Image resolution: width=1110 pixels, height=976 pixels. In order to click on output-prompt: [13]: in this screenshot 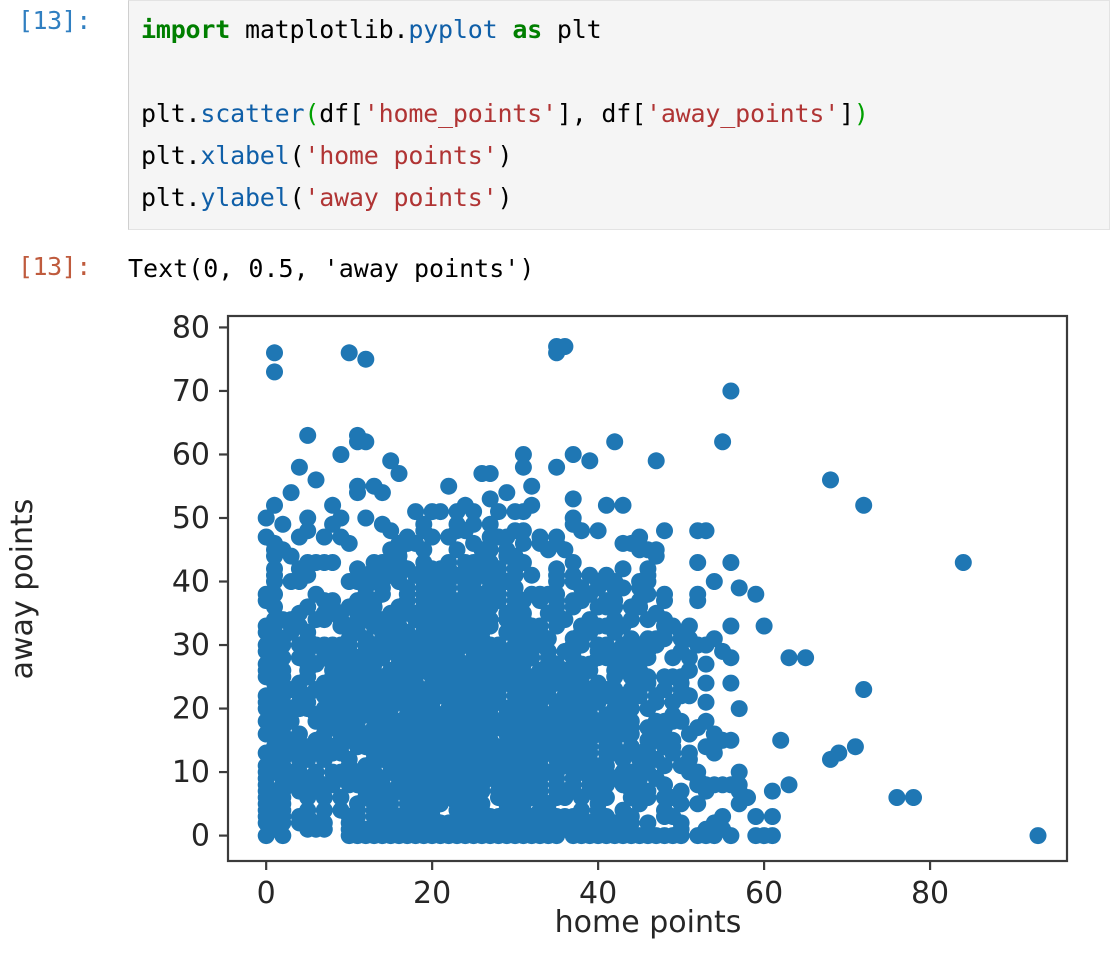, I will do `click(54, 266)`.